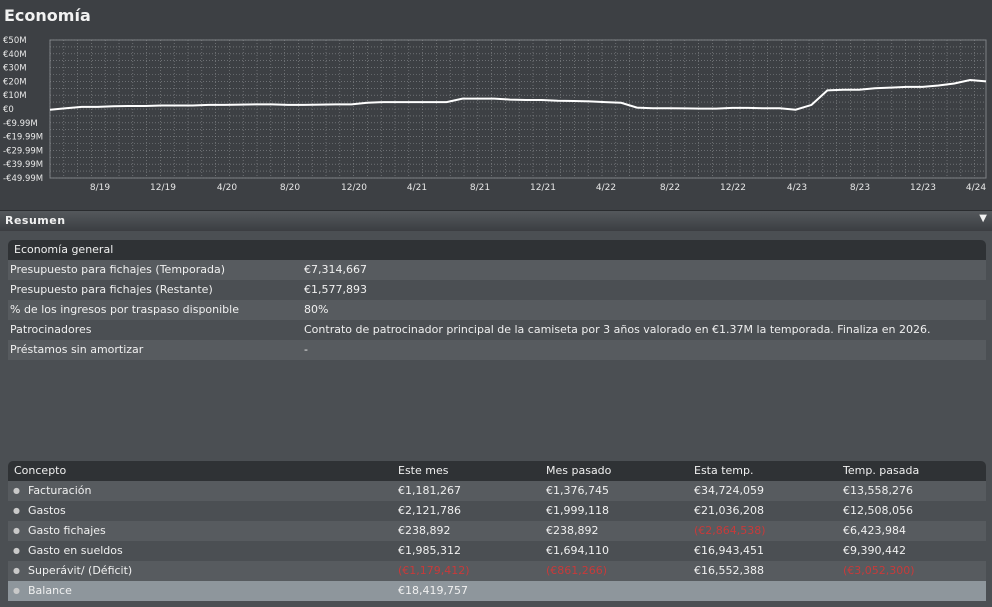 This screenshot has width=992, height=607. Describe the element at coordinates (354, 188) in the screenshot. I see `x-tick-label: 12/20` at that location.